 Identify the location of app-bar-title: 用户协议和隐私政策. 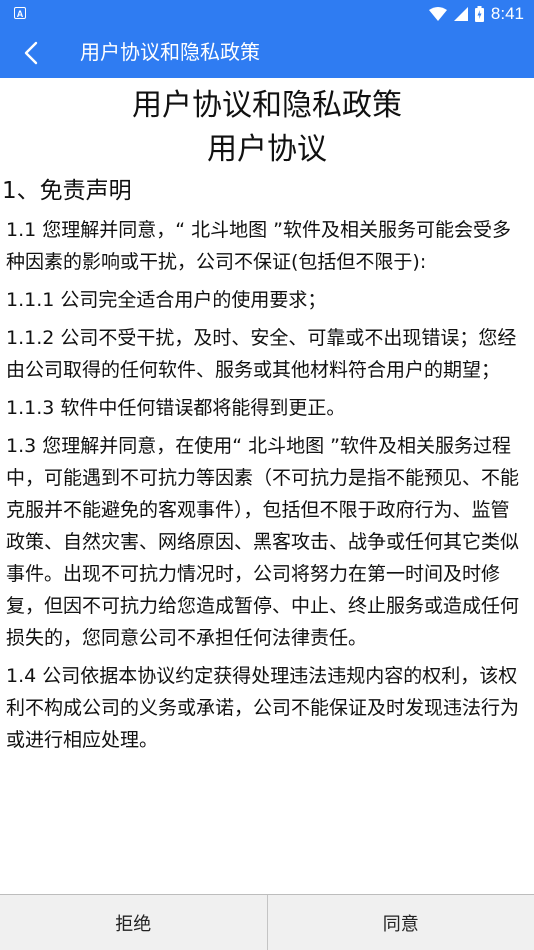
(170, 52).